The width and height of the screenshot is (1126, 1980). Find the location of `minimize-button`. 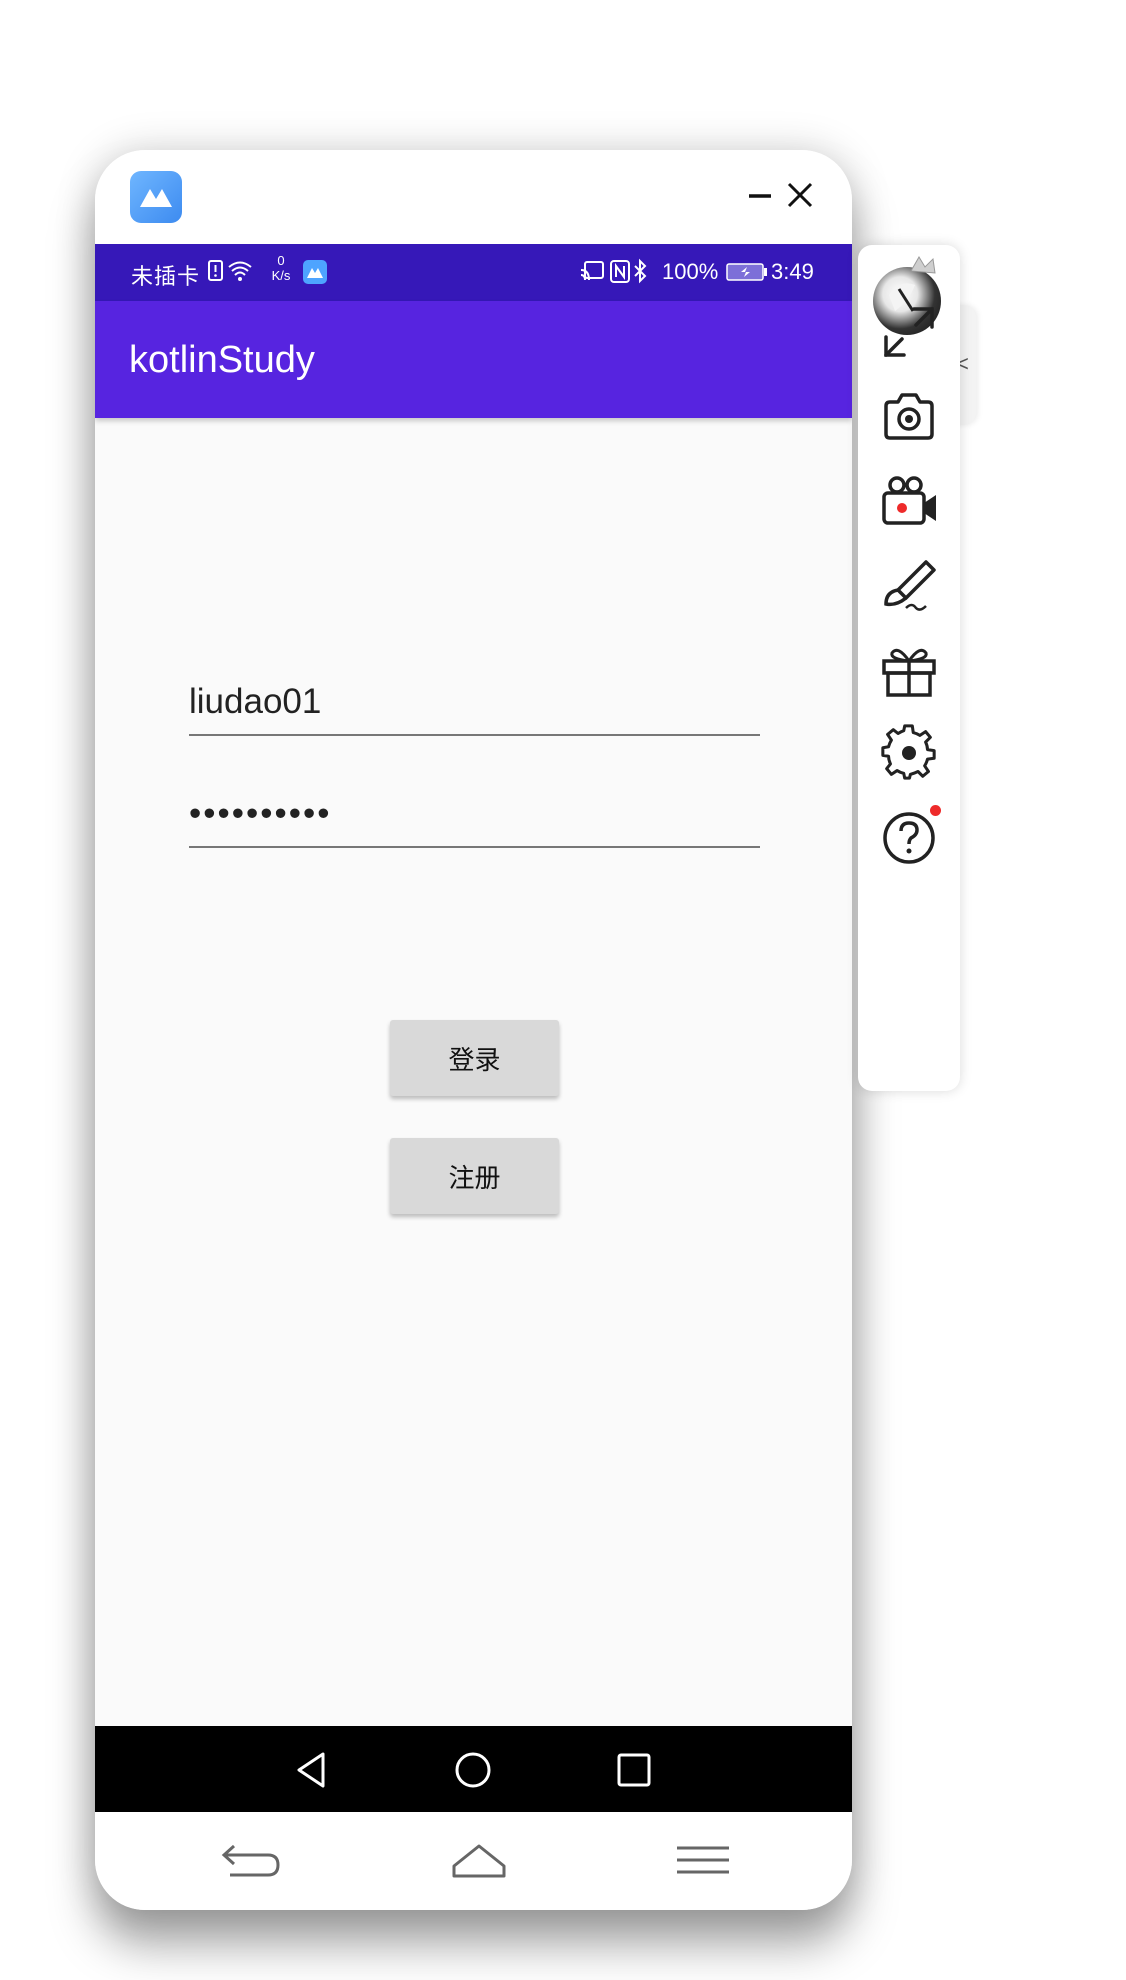

minimize-button is located at coordinates (760, 196).